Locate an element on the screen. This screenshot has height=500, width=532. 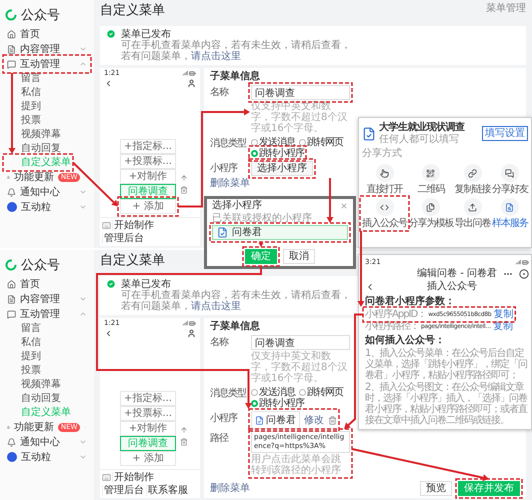
cancel-button: 取消 is located at coordinates (299, 256).